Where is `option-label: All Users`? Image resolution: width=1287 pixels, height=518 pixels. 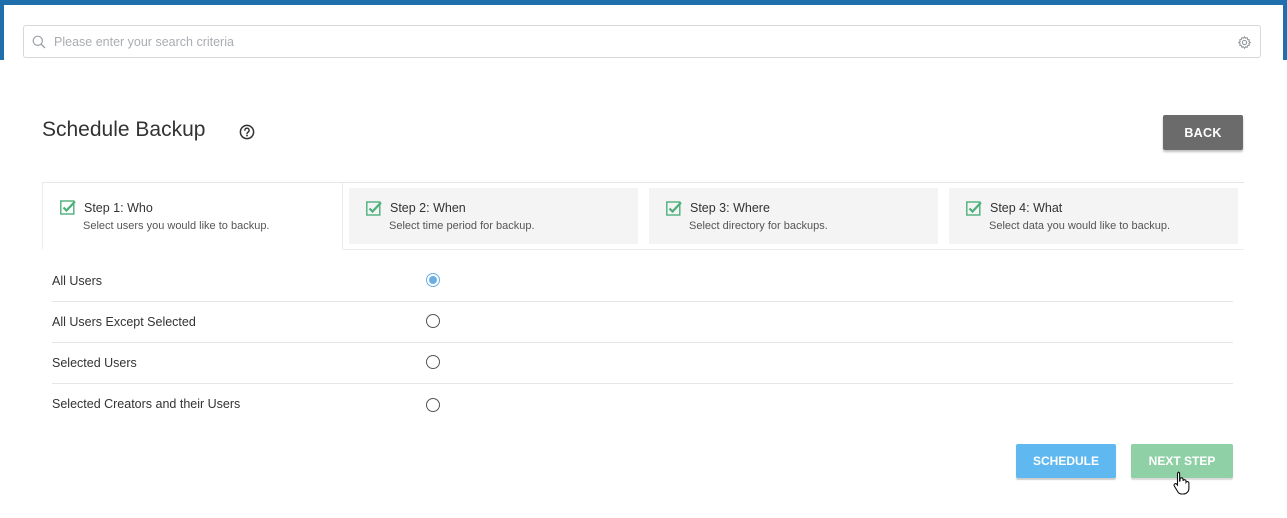
option-label: All Users is located at coordinates (77, 281).